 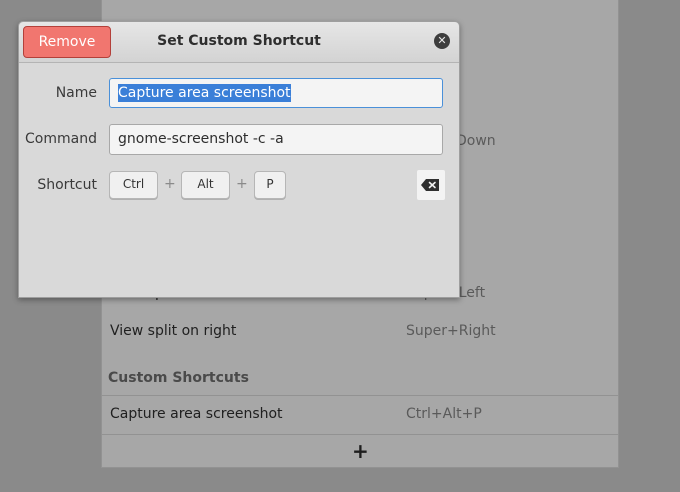 I want to click on section-title-custom-shortcuts: Custom Shortcuts, so click(x=178, y=378).